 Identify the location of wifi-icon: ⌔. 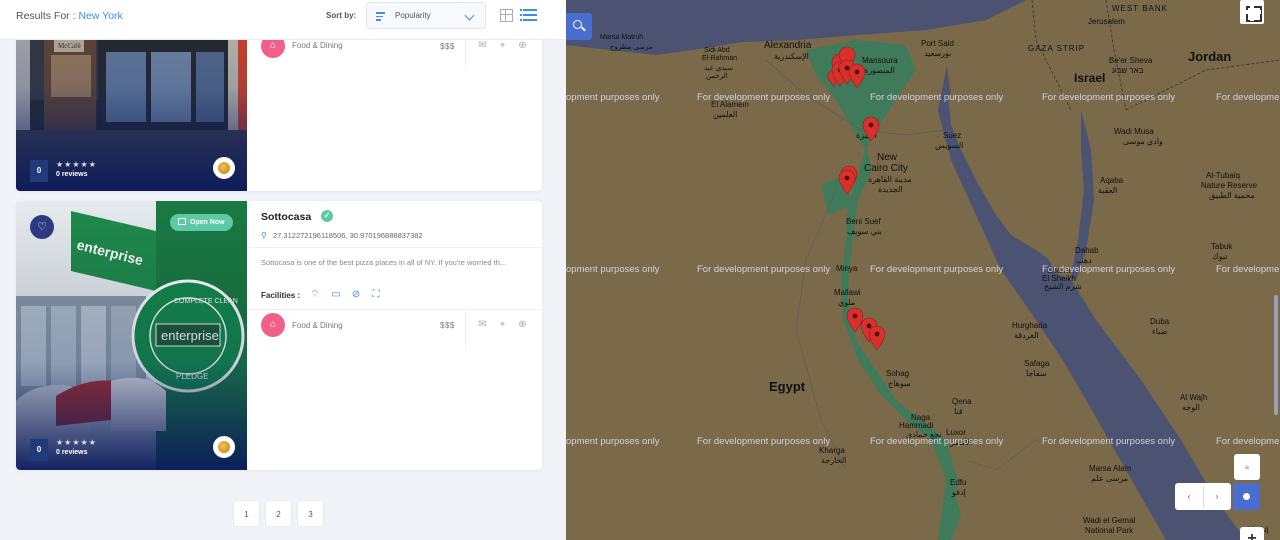
(315, 294).